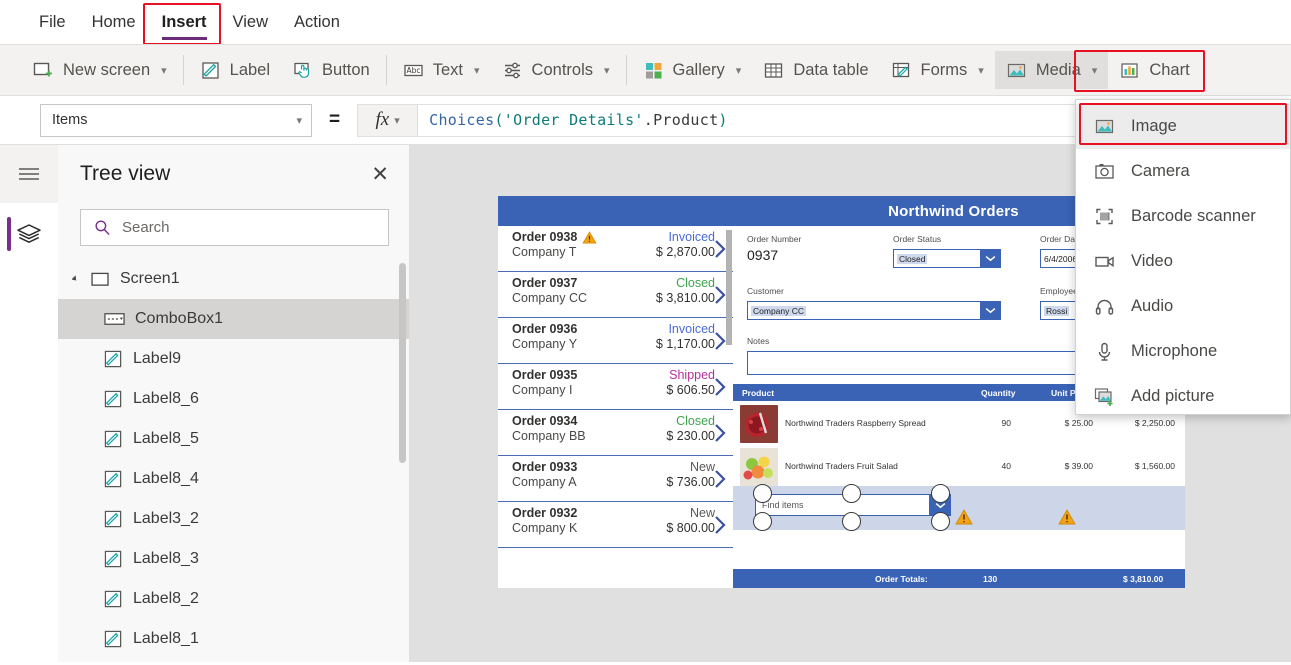 The height and width of the screenshot is (665, 1291). What do you see at coordinates (233, 639) in the screenshot?
I see `tree-node-label8-1: Label8_1` at bounding box center [233, 639].